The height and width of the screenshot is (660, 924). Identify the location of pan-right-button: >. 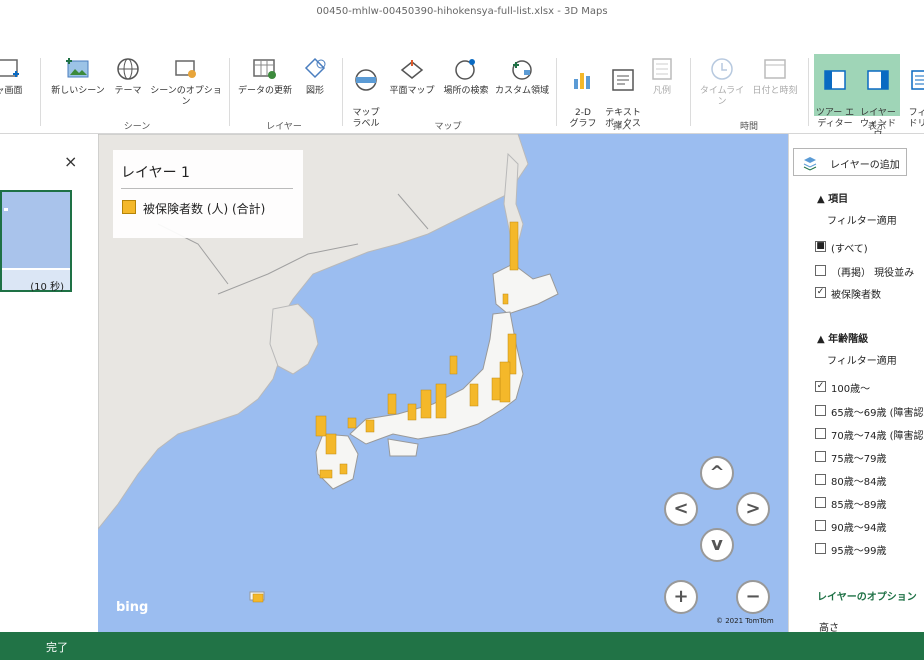
(753, 509).